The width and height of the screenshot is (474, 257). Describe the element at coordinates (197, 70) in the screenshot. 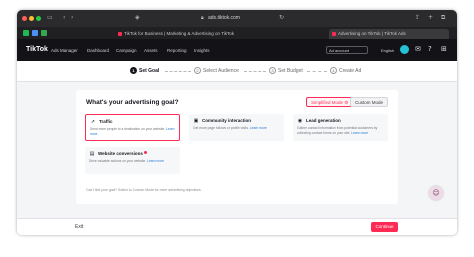

I see `step-number: 2` at that location.